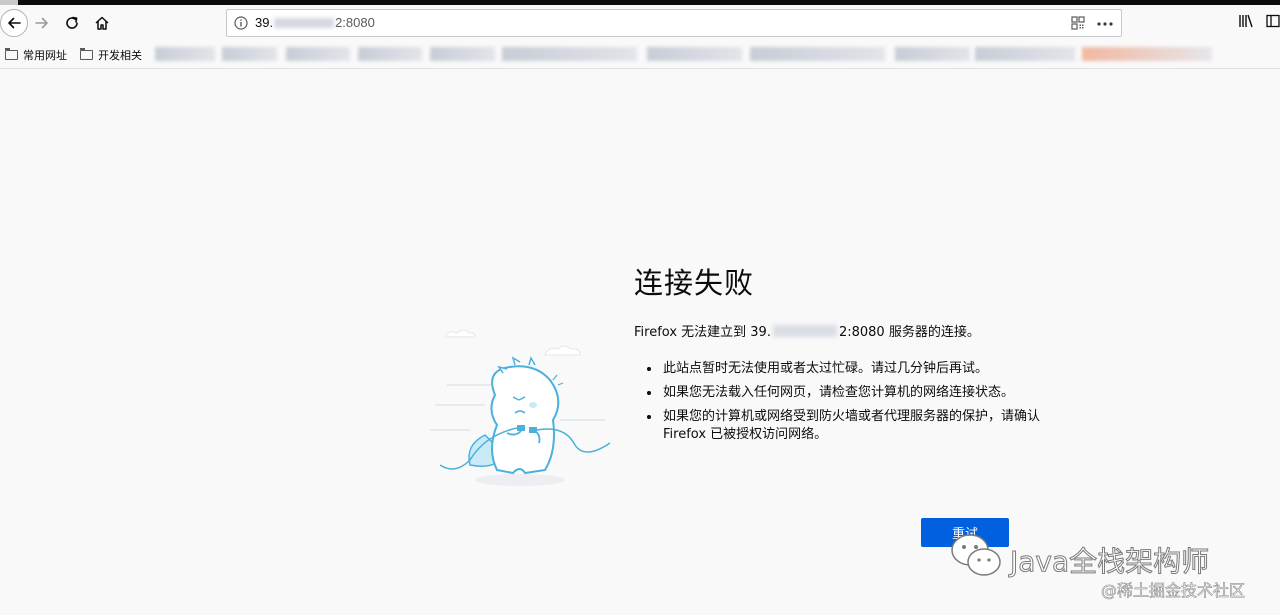 The image size is (1280, 615). I want to click on error-description-prefix: Firefox 无法建立到 39., so click(702, 332).